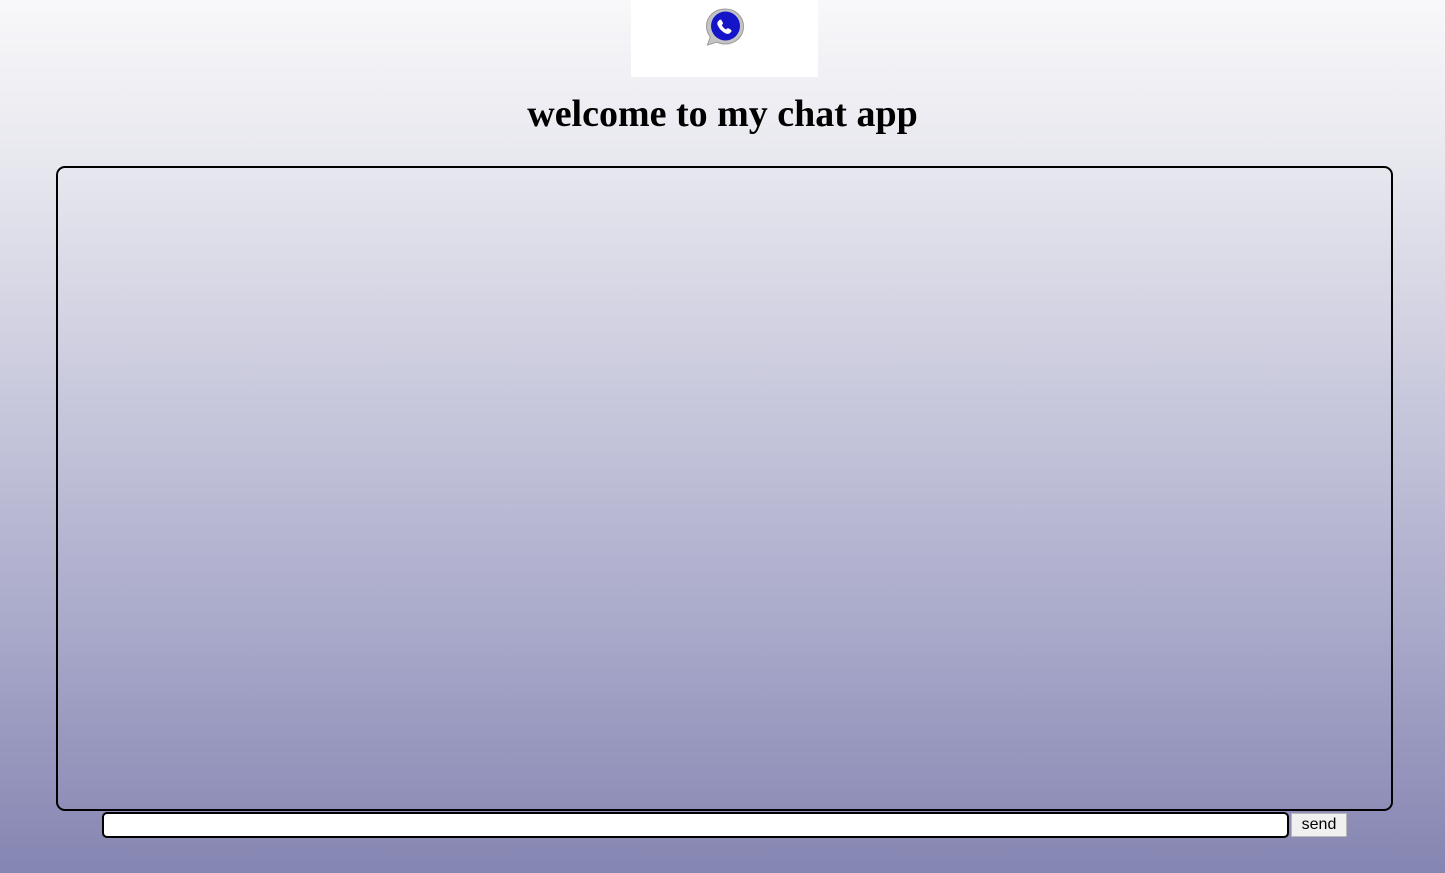 This screenshot has height=873, width=1445. Describe the element at coordinates (695, 825) in the screenshot. I see `message-input` at that location.